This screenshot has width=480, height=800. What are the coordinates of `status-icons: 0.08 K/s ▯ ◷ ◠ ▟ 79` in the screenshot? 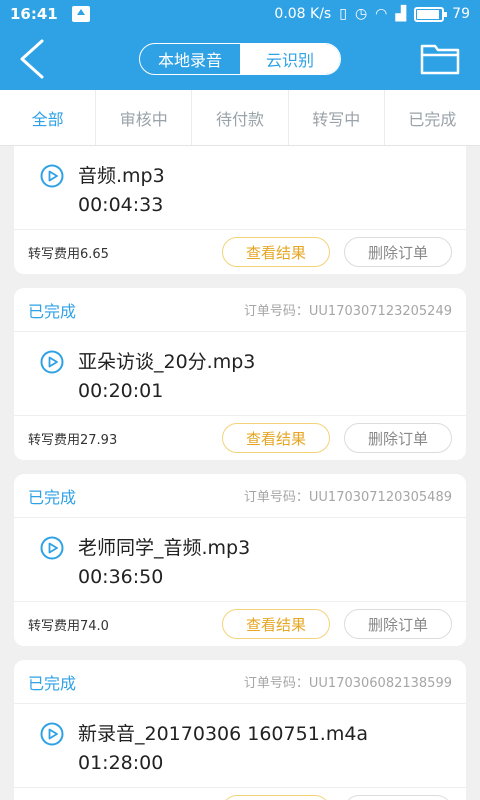 It's located at (372, 14).